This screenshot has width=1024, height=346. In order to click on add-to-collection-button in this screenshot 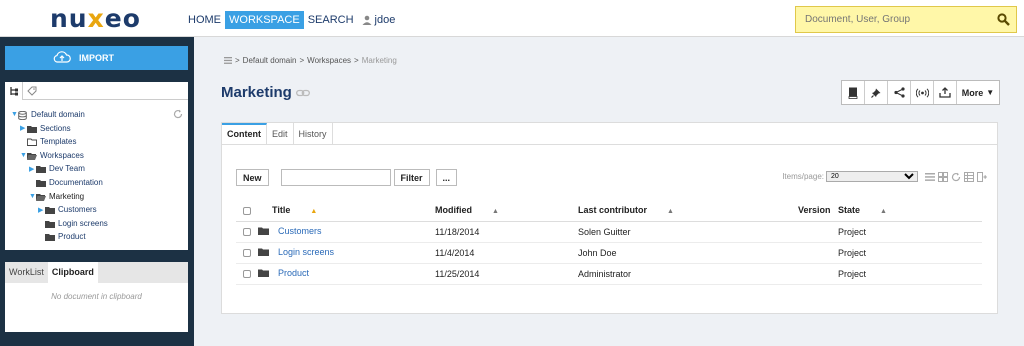, I will do `click(853, 92)`.